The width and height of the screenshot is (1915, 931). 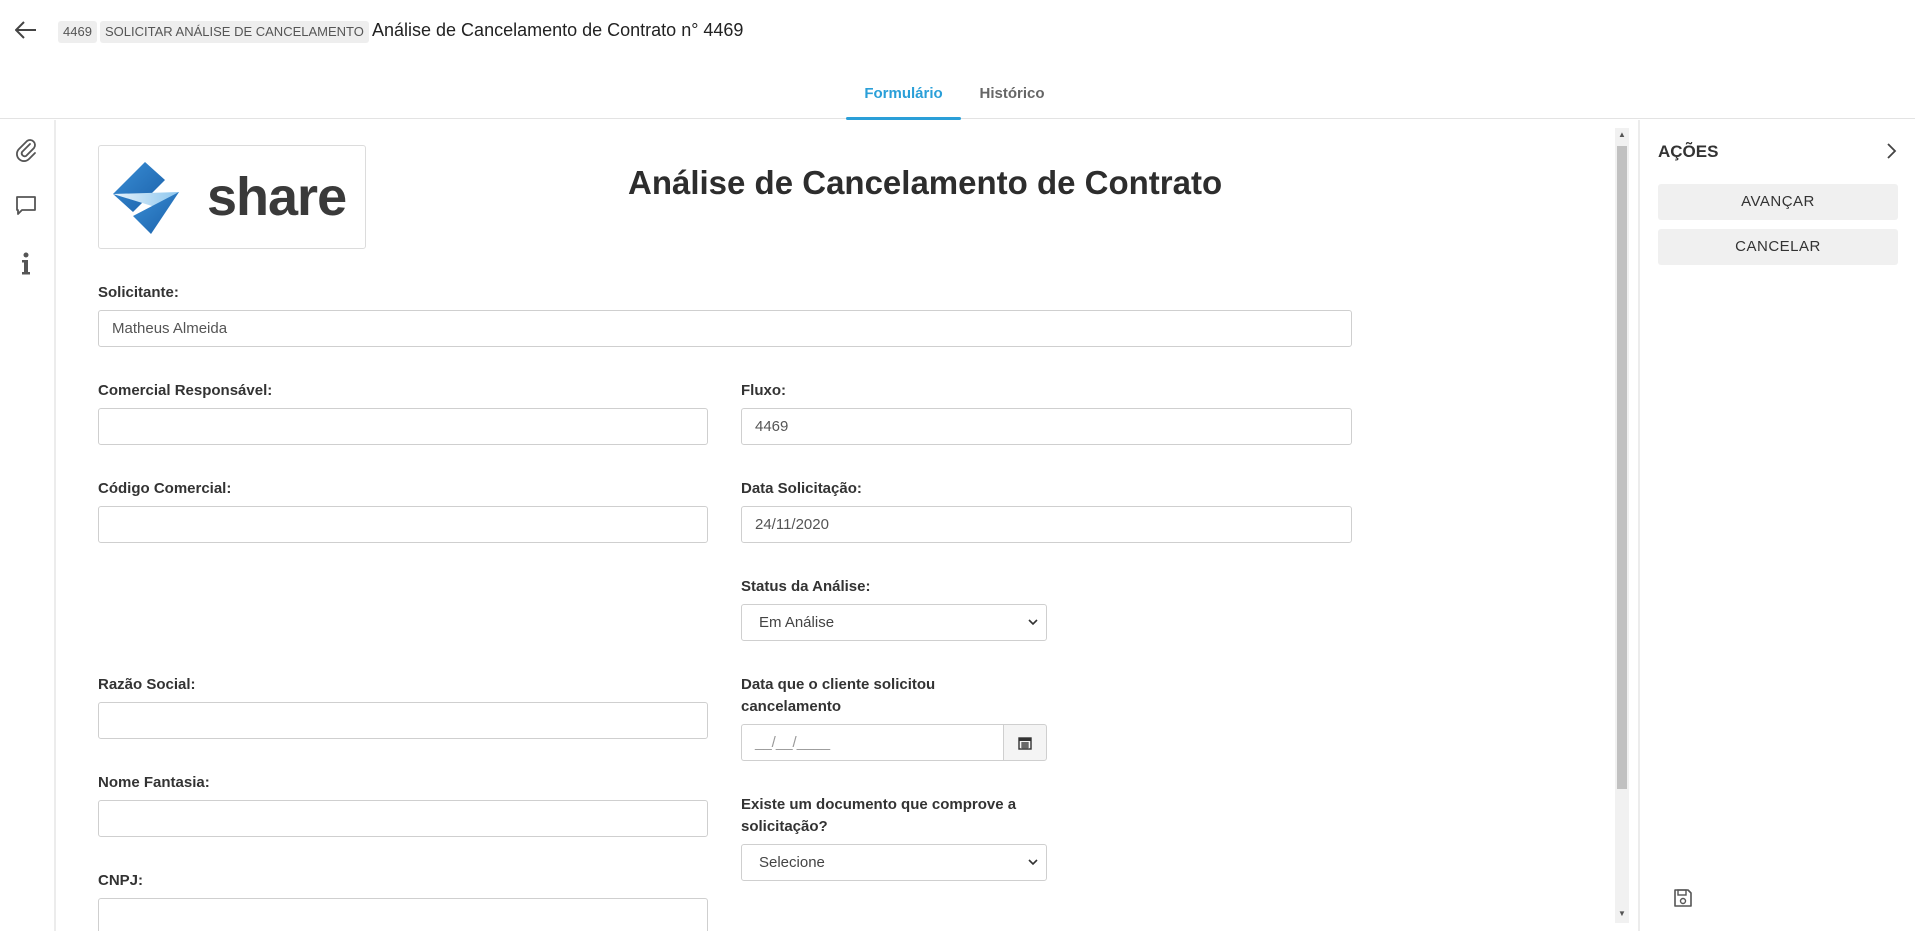 What do you see at coordinates (872, 742) in the screenshot?
I see `data-cliente-input: __/__/____` at bounding box center [872, 742].